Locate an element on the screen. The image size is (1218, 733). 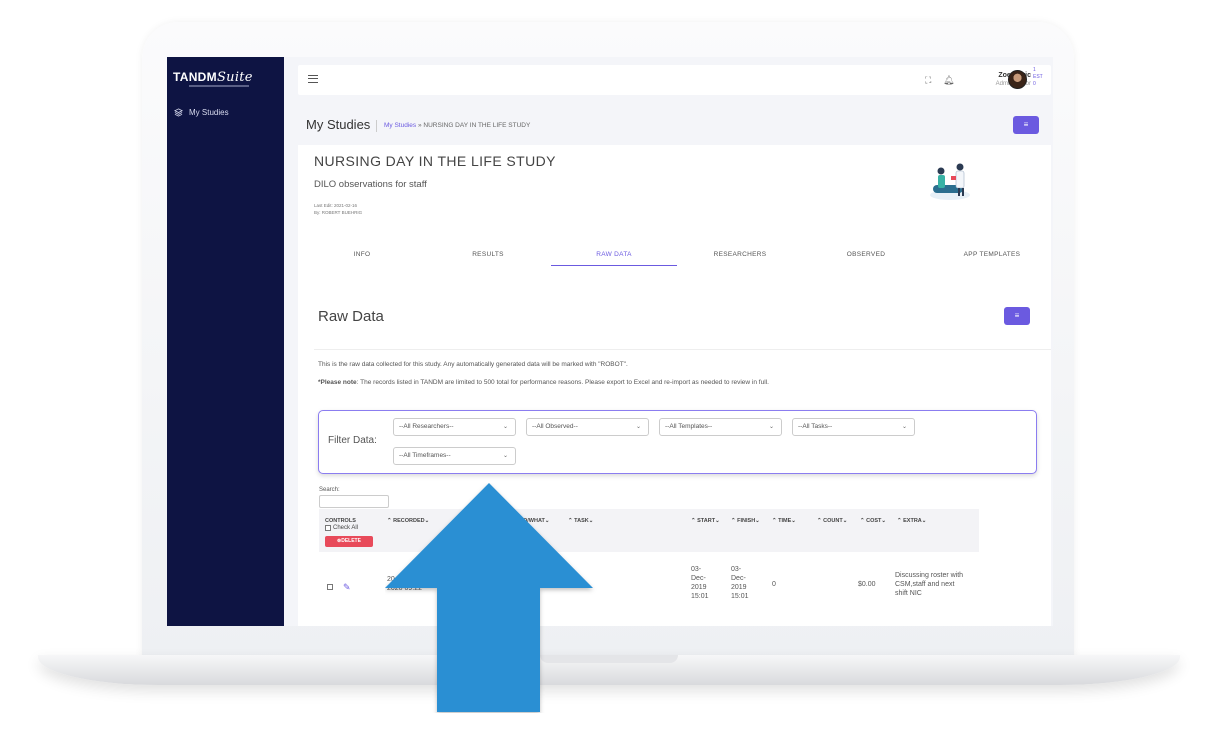
tasks-select: --All Tasks-- ⌄ is located at coordinates (853, 427).